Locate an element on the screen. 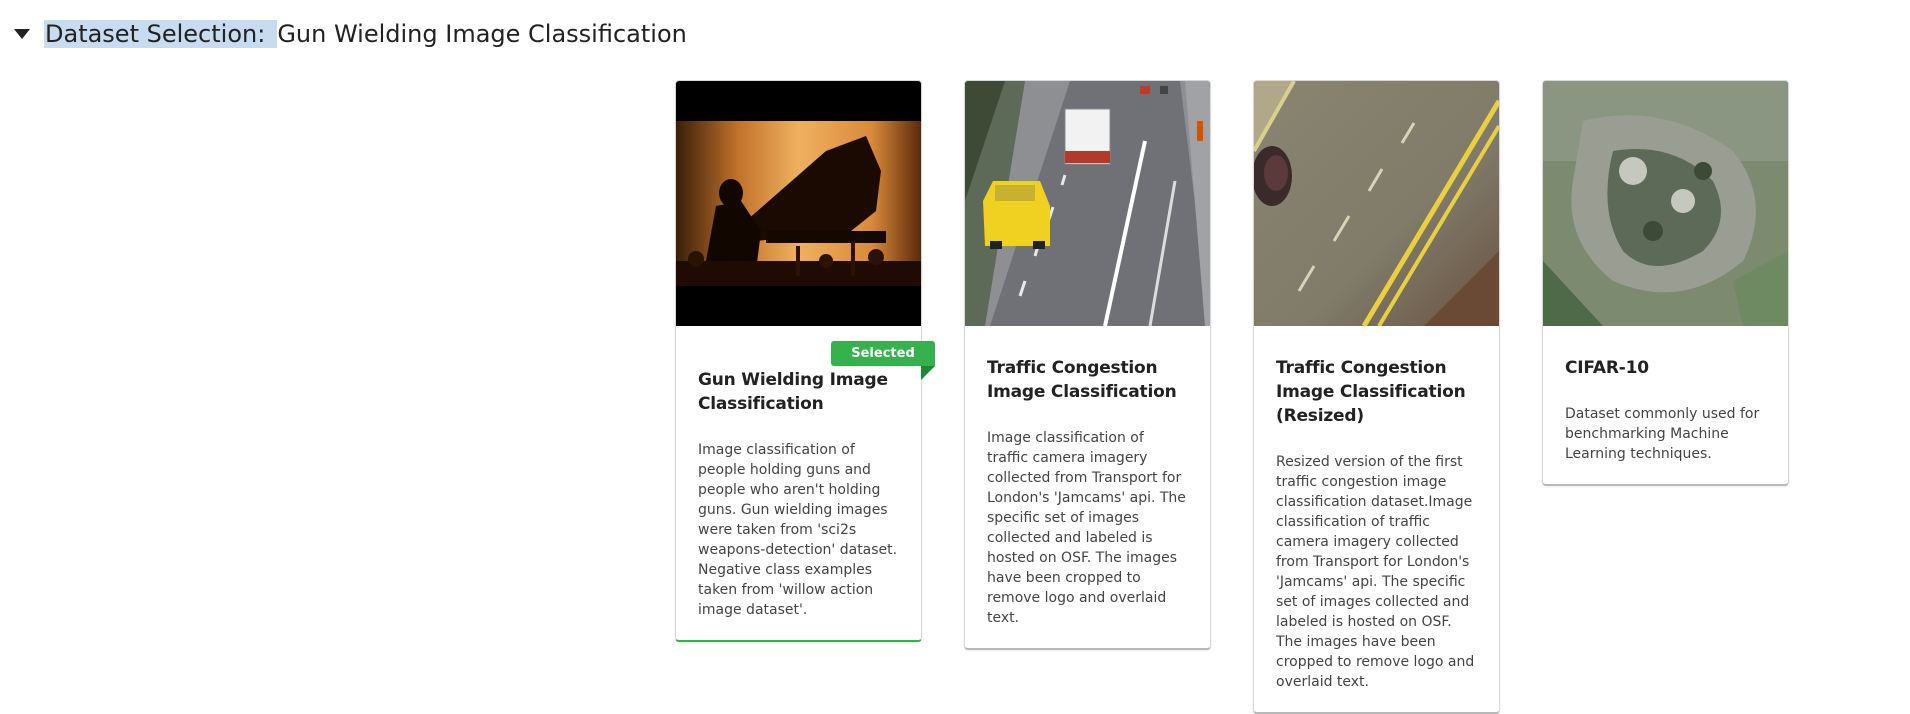  collapse-caret-icon is located at coordinates (22, 34).